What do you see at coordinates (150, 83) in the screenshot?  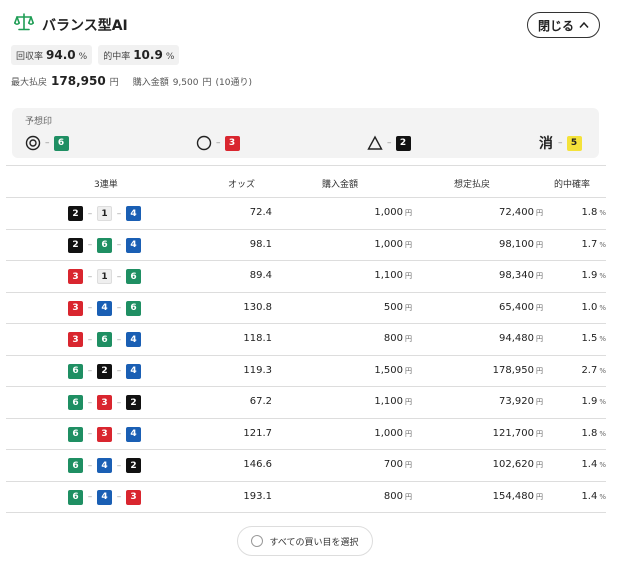 I see `purchase-label: 購入金額` at bounding box center [150, 83].